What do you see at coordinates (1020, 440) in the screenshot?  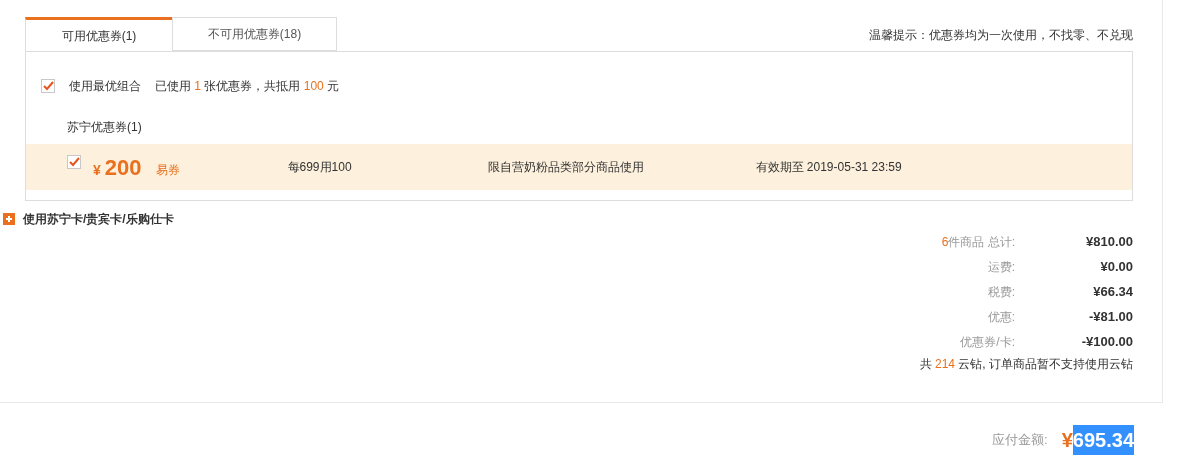 I see `total-label: 应付金额:` at bounding box center [1020, 440].